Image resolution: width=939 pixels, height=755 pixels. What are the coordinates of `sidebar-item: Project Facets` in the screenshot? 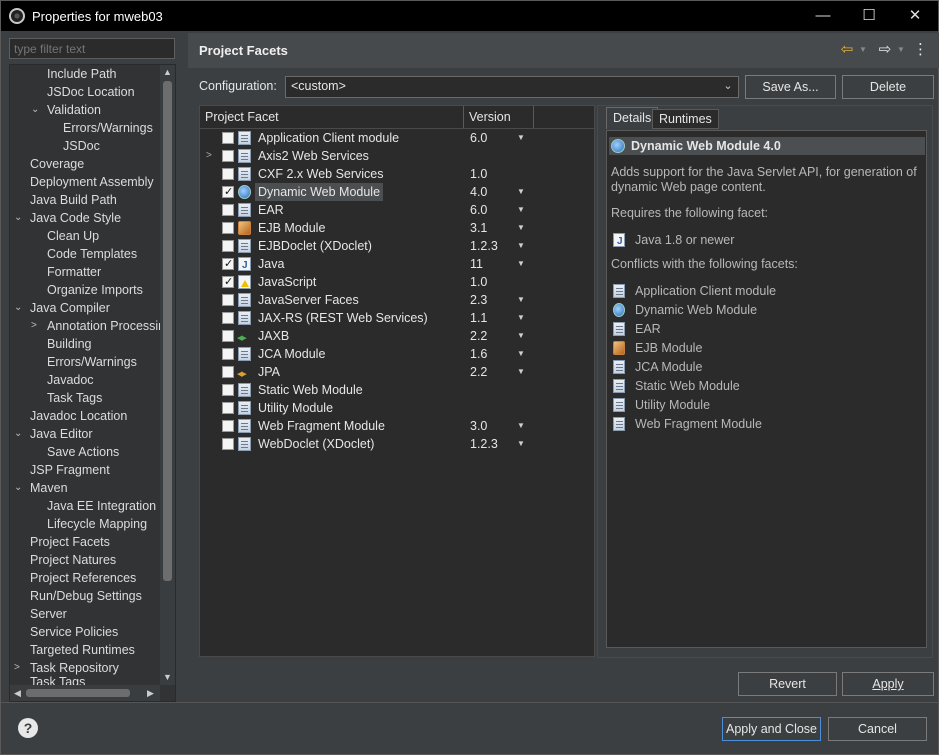 It's located at (85, 542).